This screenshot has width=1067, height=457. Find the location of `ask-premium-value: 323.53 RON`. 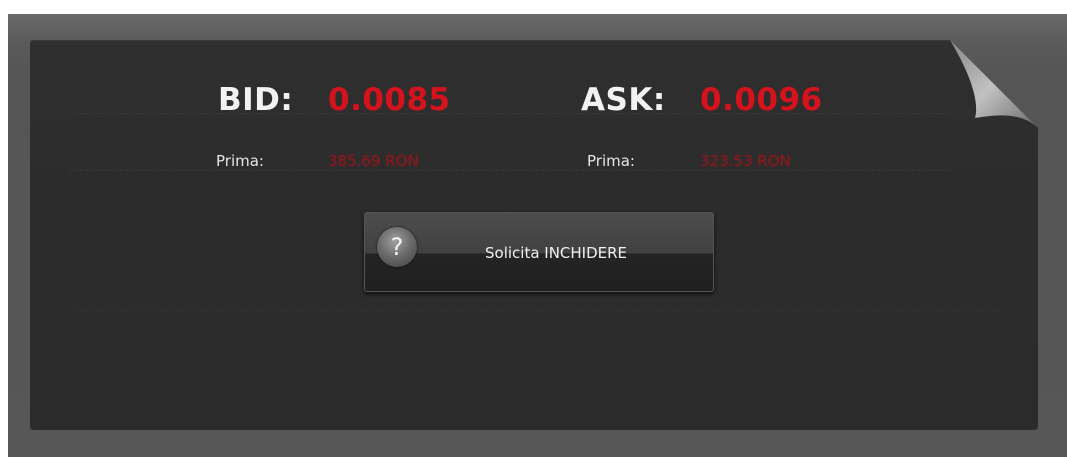

ask-premium-value: 323.53 RON is located at coordinates (745, 161).